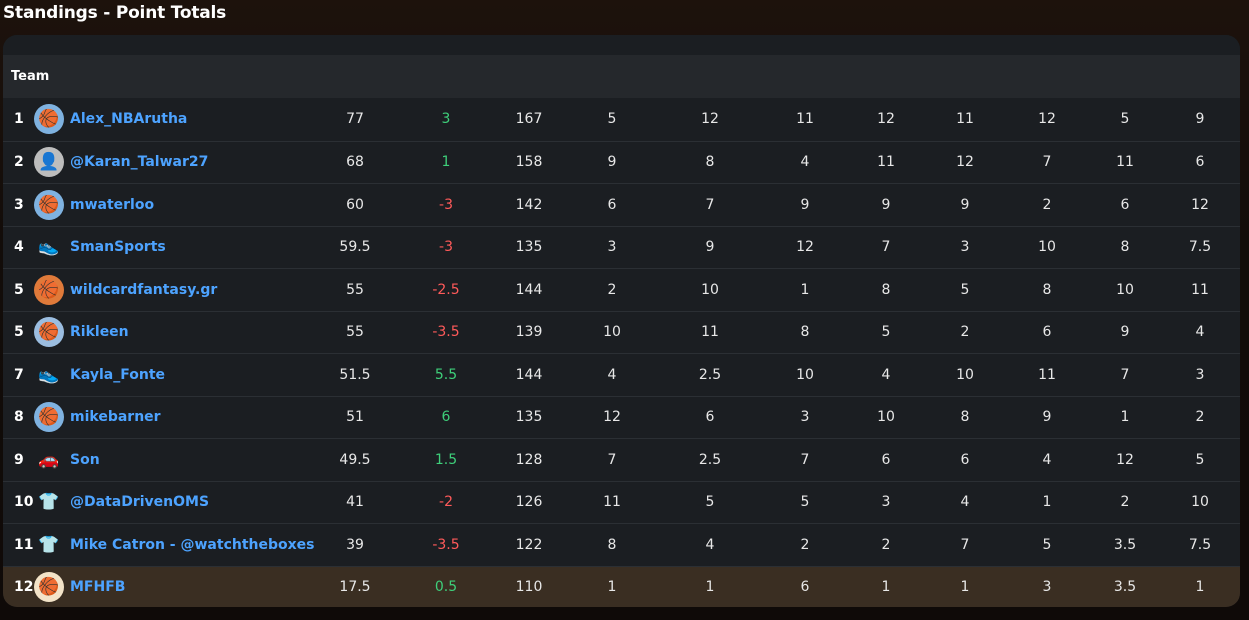 The width and height of the screenshot is (1249, 620). I want to click on points-change-cell: -2, so click(446, 502).